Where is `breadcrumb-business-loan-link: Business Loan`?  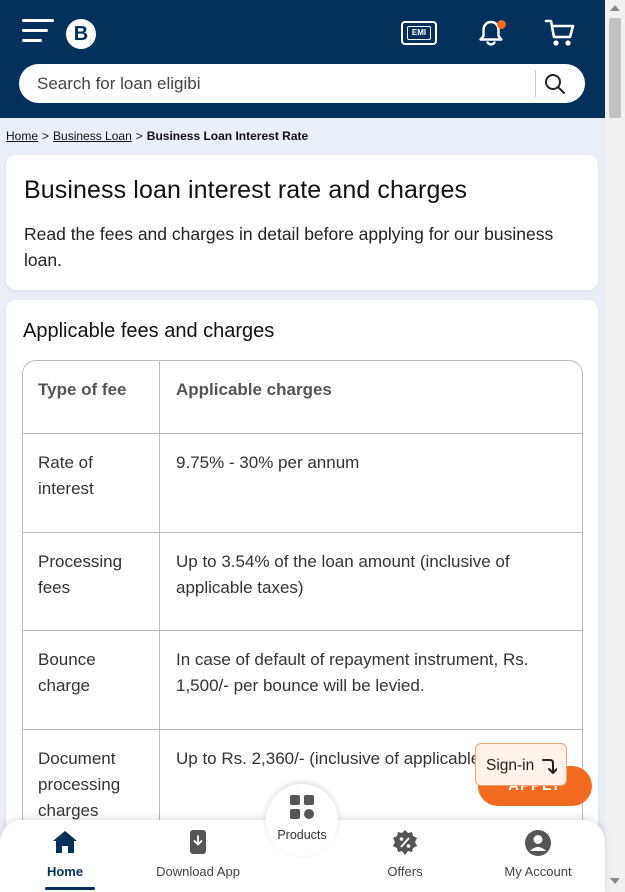 breadcrumb-business-loan-link: Business Loan is located at coordinates (92, 136).